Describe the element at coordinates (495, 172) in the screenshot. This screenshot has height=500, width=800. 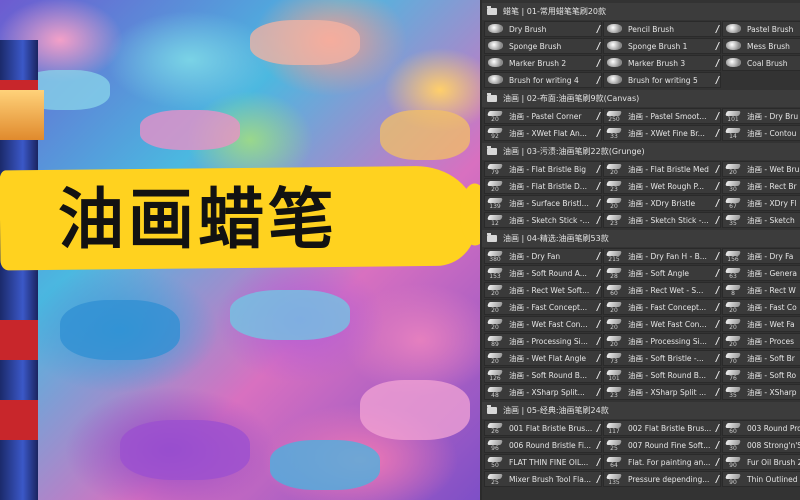
I see `brush-size: 79` at that location.